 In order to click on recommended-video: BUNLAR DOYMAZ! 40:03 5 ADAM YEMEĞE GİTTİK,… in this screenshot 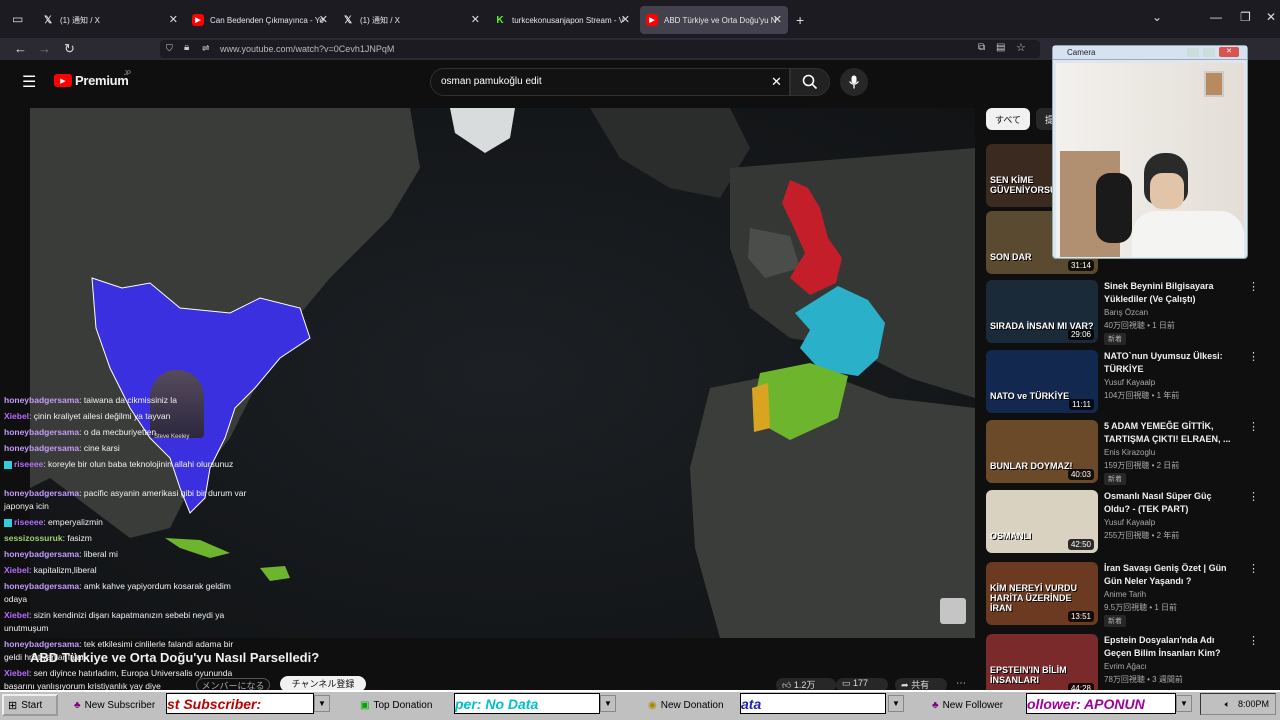, I will do `click(1122, 452)`.